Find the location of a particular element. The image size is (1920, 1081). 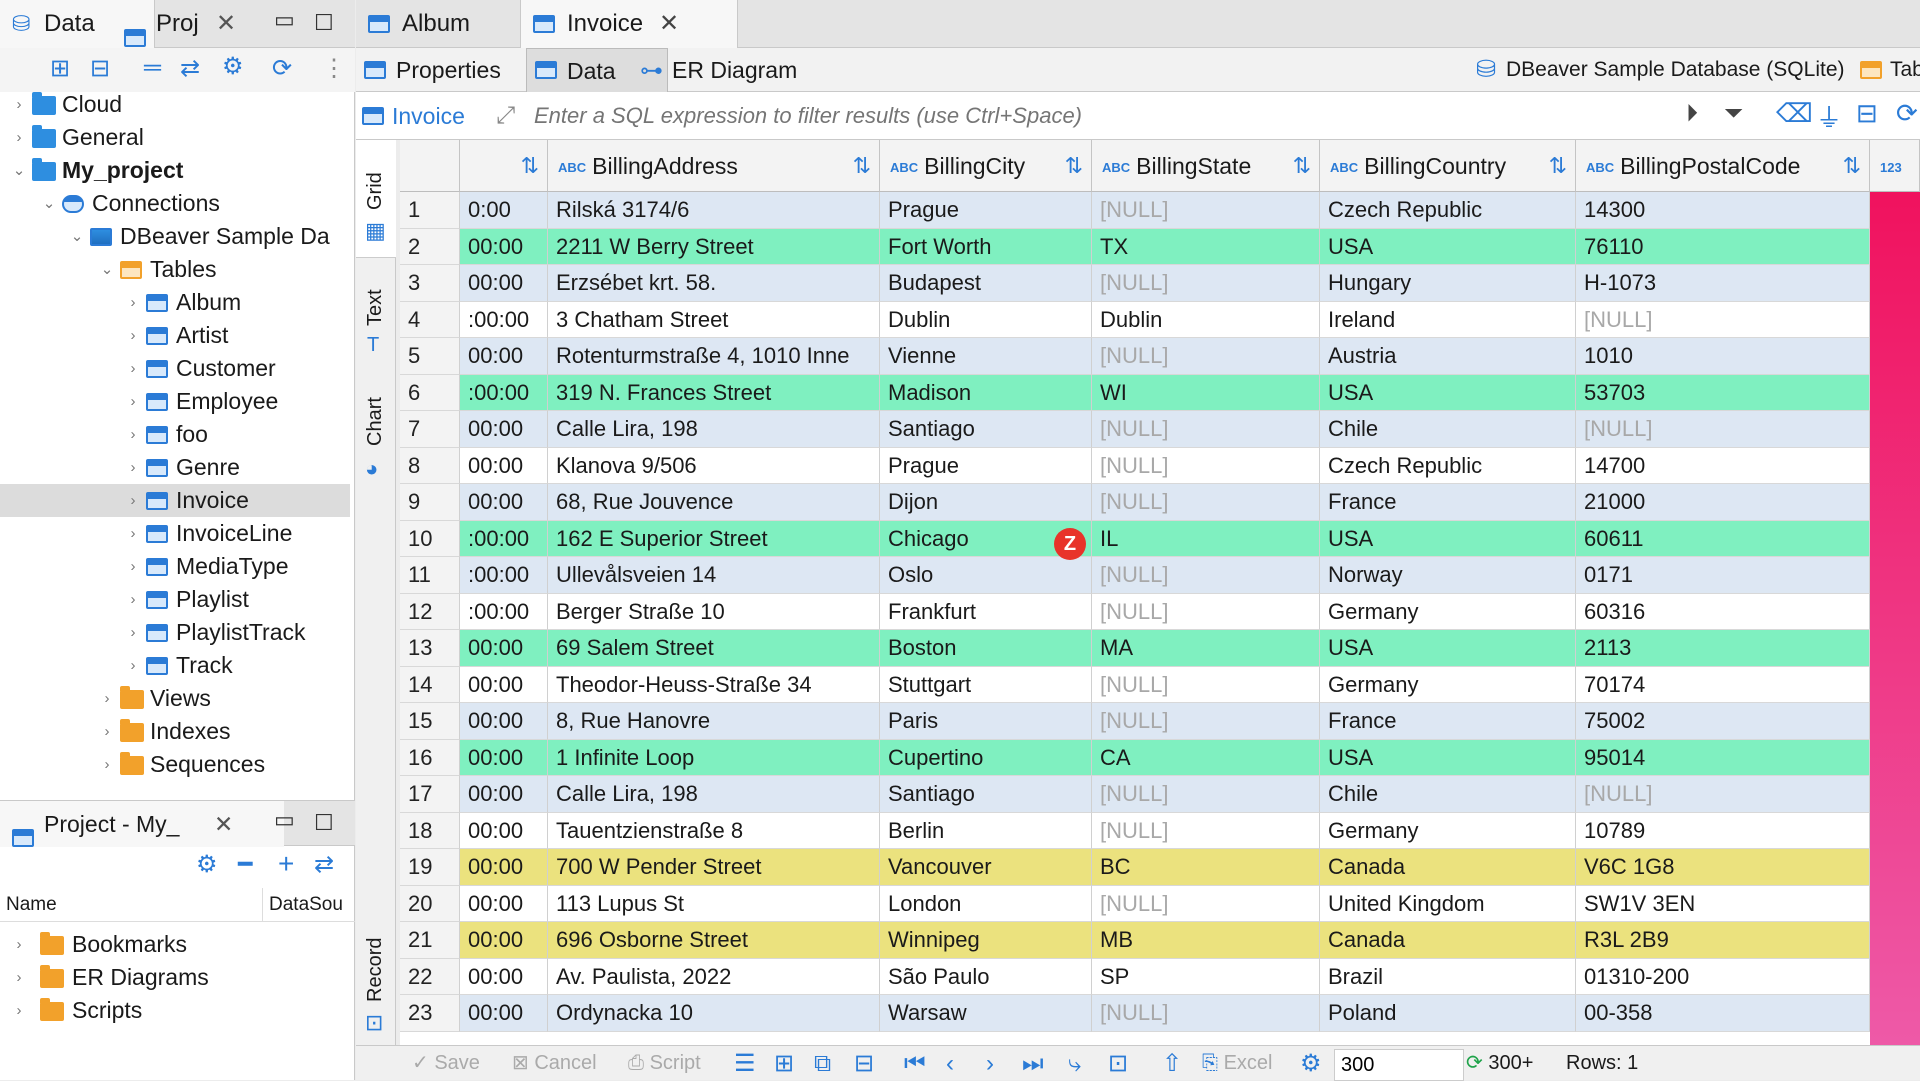

cell-address: 696 Osborne Street is located at coordinates (714, 940).